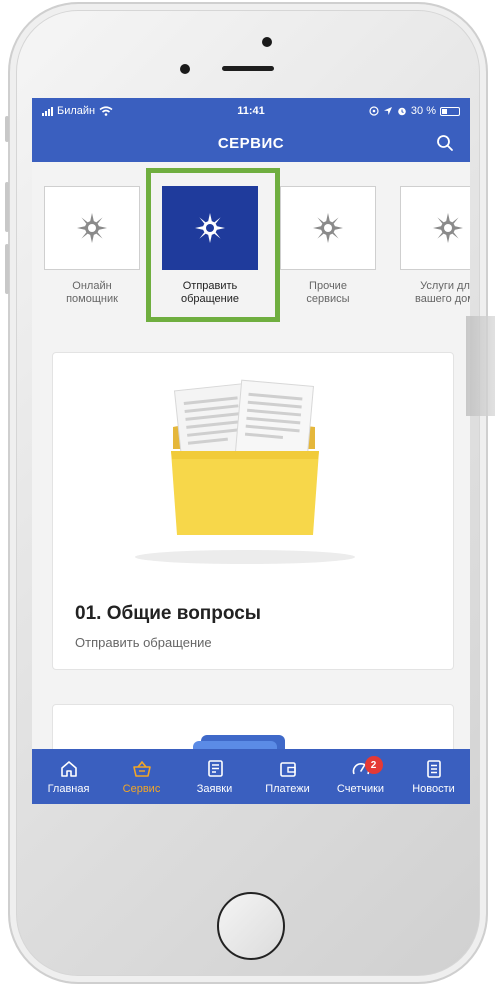  I want to click on card-title: 01. Общие вопросы, so click(168, 613).